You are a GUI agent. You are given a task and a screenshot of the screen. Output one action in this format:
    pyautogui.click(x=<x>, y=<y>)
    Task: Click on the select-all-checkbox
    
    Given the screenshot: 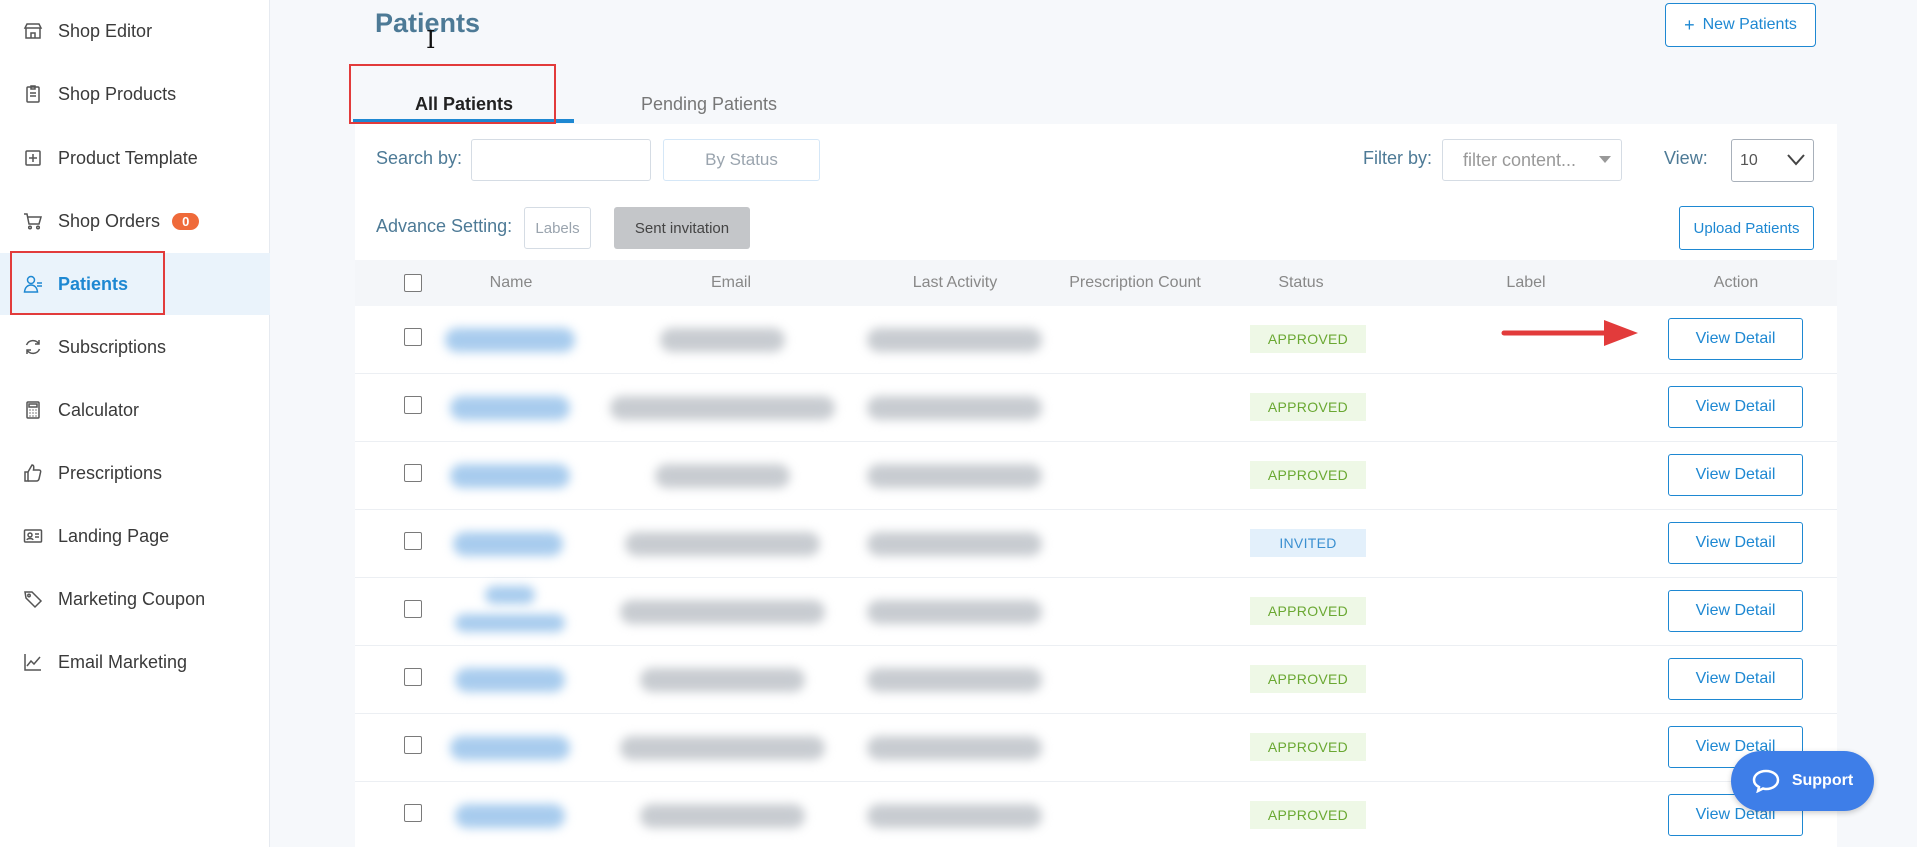 What is the action you would take?
    pyautogui.click(x=413, y=283)
    